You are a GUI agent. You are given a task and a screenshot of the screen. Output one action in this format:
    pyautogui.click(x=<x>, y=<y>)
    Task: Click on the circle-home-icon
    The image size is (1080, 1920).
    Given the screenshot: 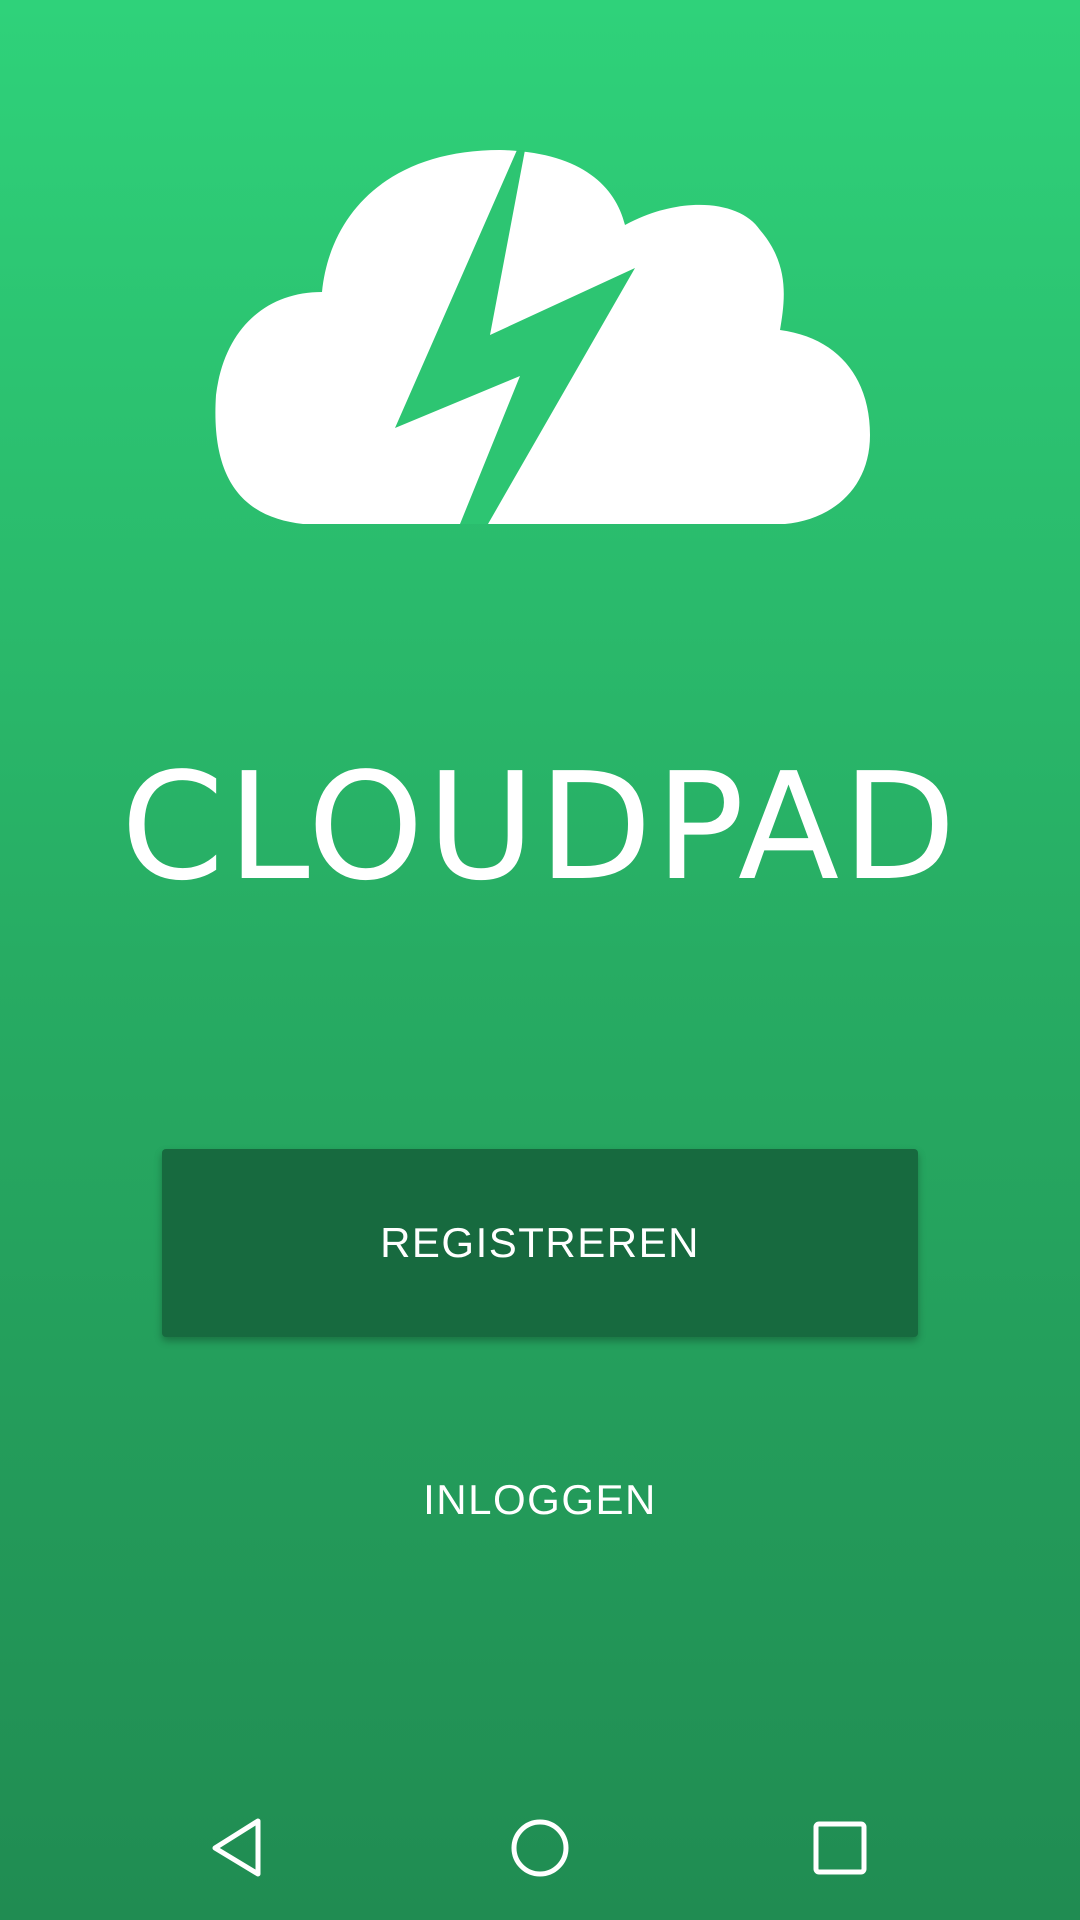 What is the action you would take?
    pyautogui.click(x=540, y=1848)
    